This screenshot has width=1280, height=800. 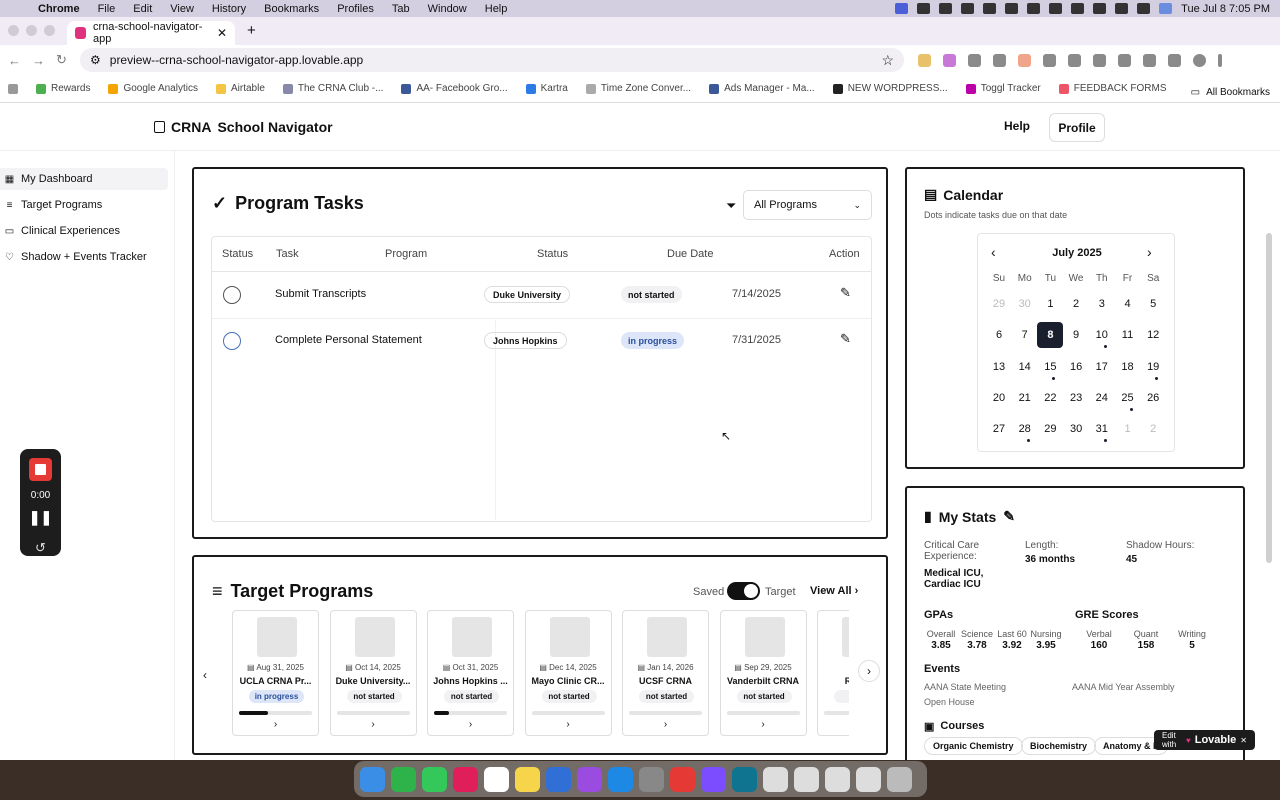 What do you see at coordinates (1025, 398) in the screenshot?
I see `calendar-day: 21` at bounding box center [1025, 398].